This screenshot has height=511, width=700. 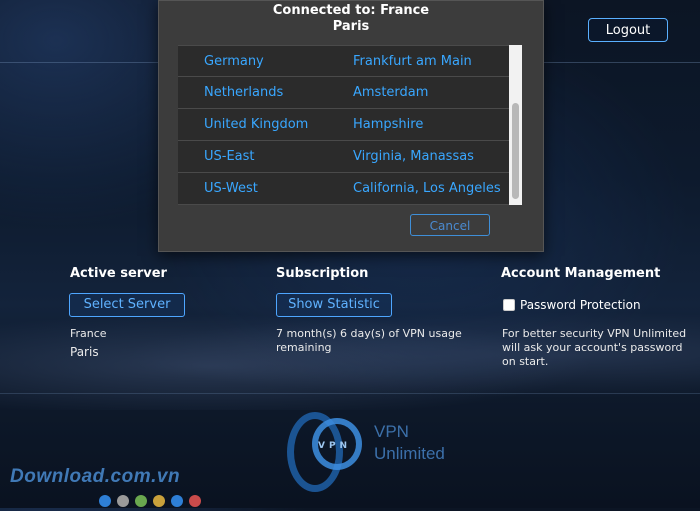 I want to click on list-scrollbar, so click(x=515, y=125).